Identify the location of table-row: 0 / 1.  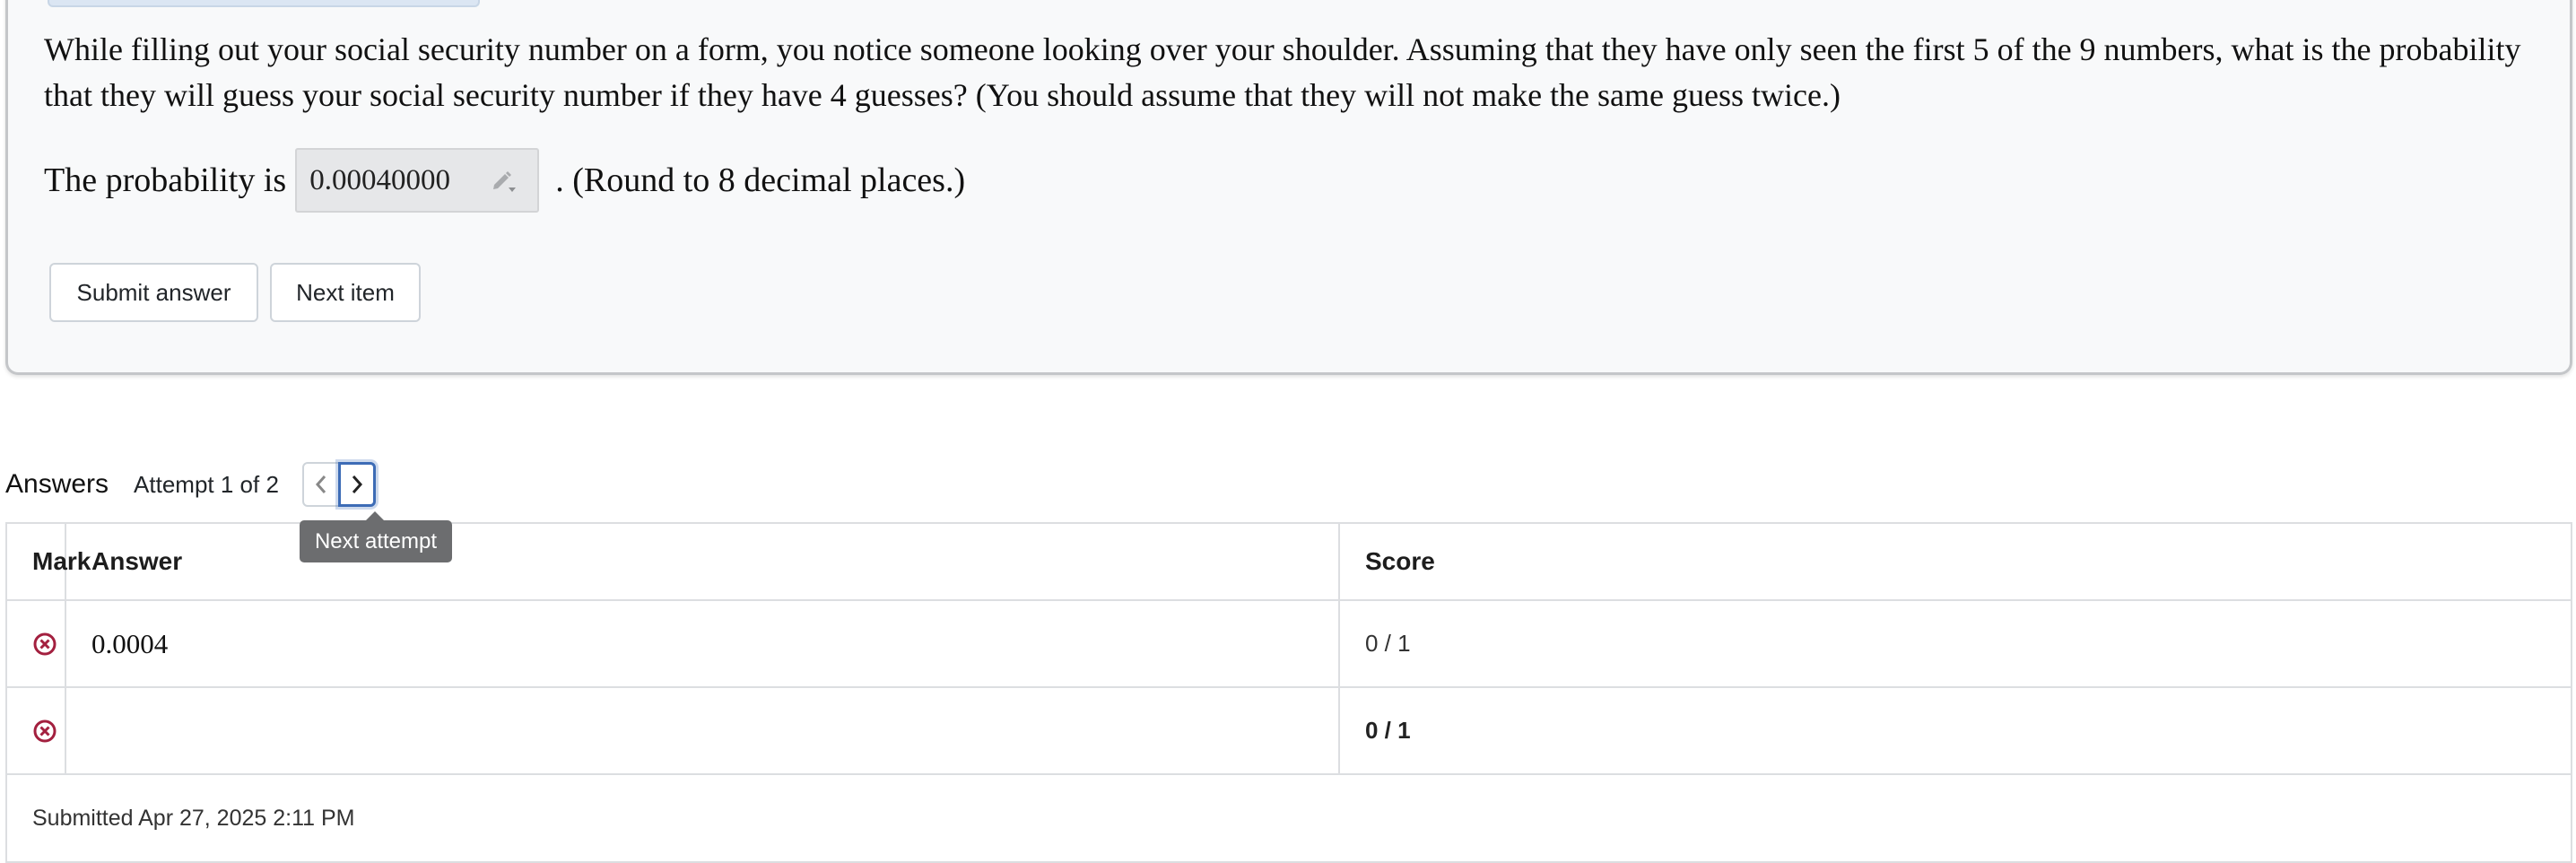
(1288, 730).